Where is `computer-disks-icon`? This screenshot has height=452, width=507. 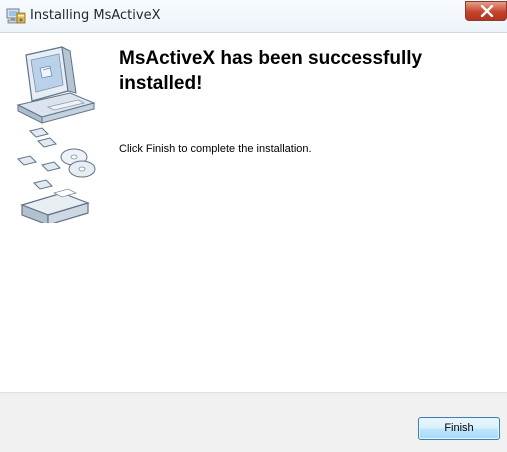
computer-disks-icon is located at coordinates (58, 134).